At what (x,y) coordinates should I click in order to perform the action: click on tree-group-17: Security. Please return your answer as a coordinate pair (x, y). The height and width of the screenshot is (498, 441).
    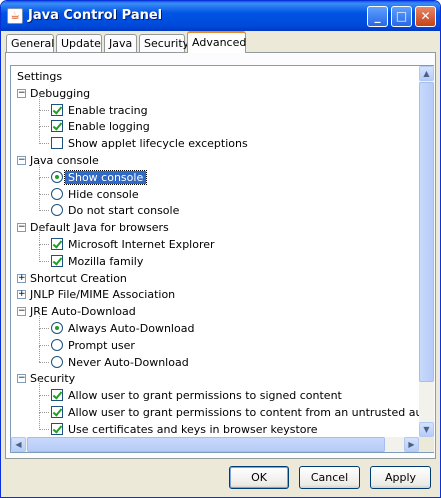
    Looking at the image, I should click on (52, 378).